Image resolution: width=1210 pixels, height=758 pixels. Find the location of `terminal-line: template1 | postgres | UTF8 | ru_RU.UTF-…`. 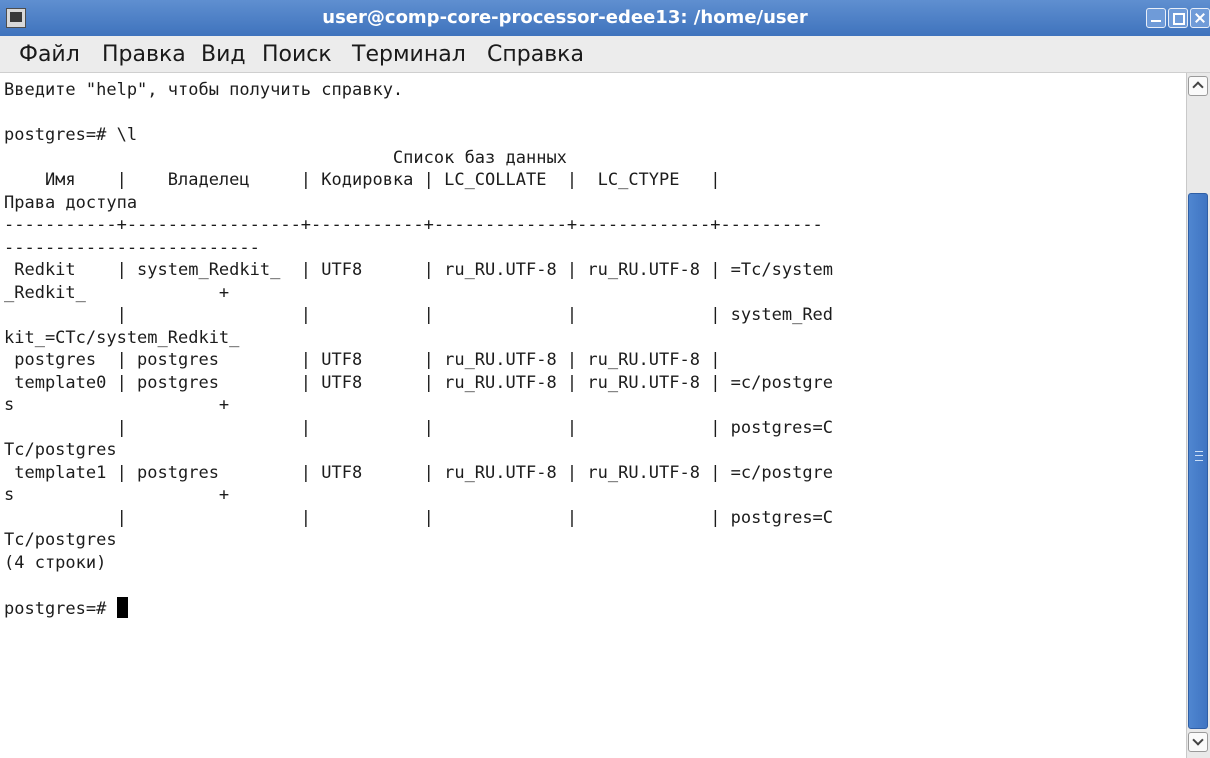

terminal-line: template1 | postgres | UTF8 | ru_RU.UTF-… is located at coordinates (419, 472).